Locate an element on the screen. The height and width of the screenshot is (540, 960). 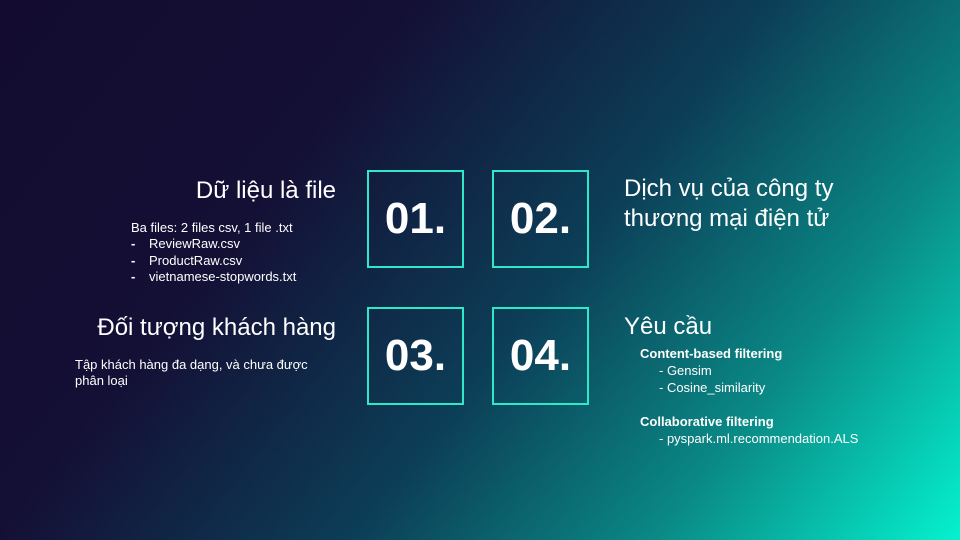
file-name: ReviewRaw.csv is located at coordinates (195, 243).